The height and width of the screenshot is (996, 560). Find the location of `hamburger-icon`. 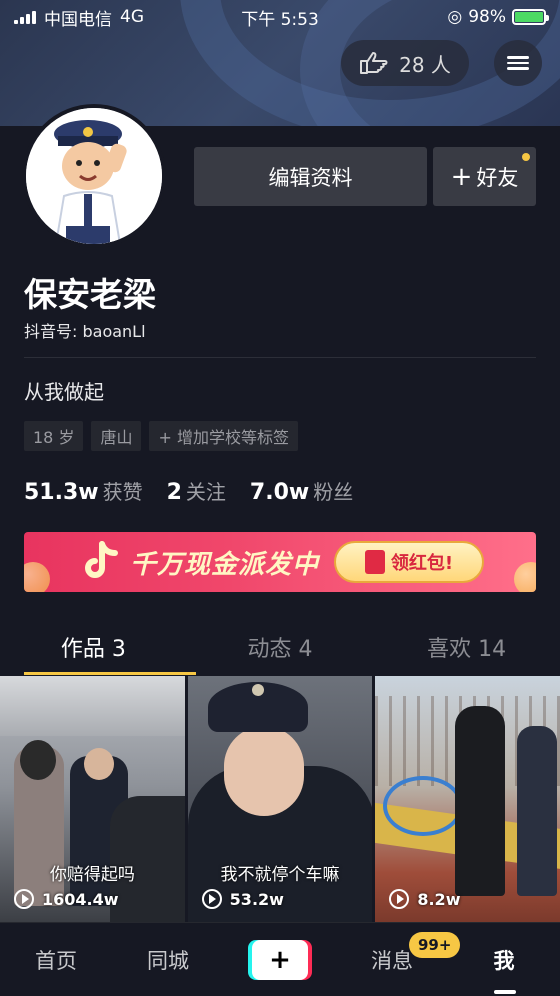

hamburger-icon is located at coordinates (518, 63).